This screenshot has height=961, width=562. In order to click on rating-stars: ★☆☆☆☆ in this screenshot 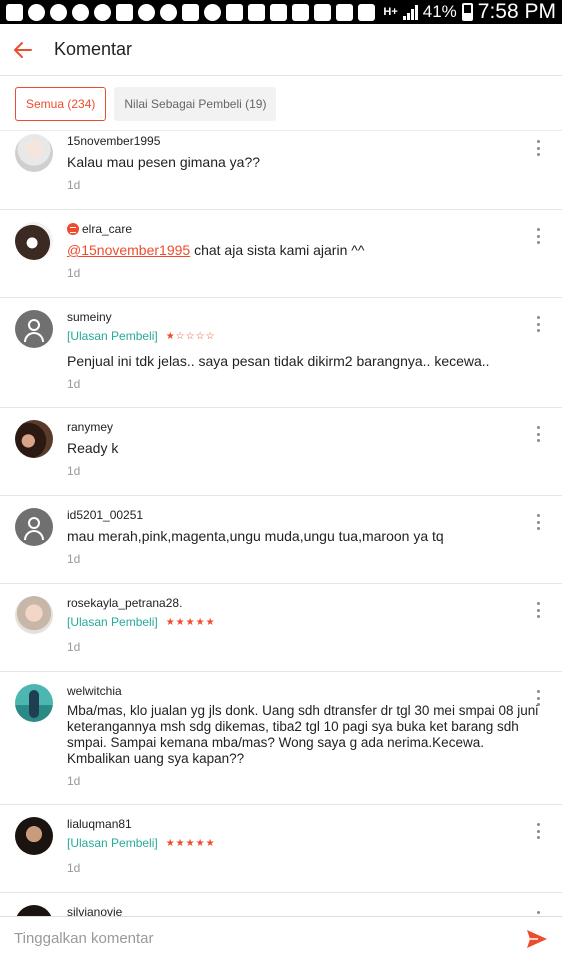, I will do `click(190, 336)`.